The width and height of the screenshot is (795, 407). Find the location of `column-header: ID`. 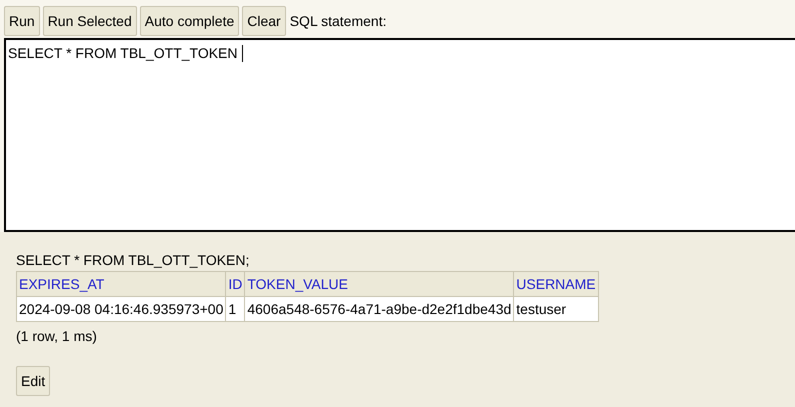

column-header: ID is located at coordinates (235, 284).